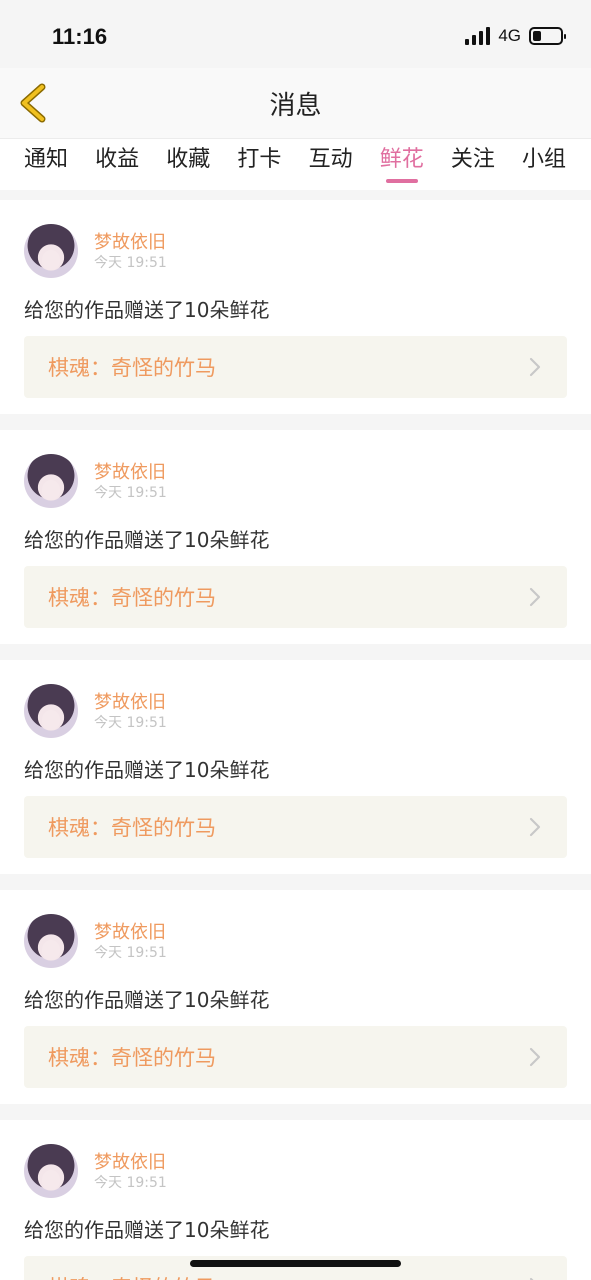 The width and height of the screenshot is (591, 1280). Describe the element at coordinates (509, 35) in the screenshot. I see `network-type: 4G` at that location.